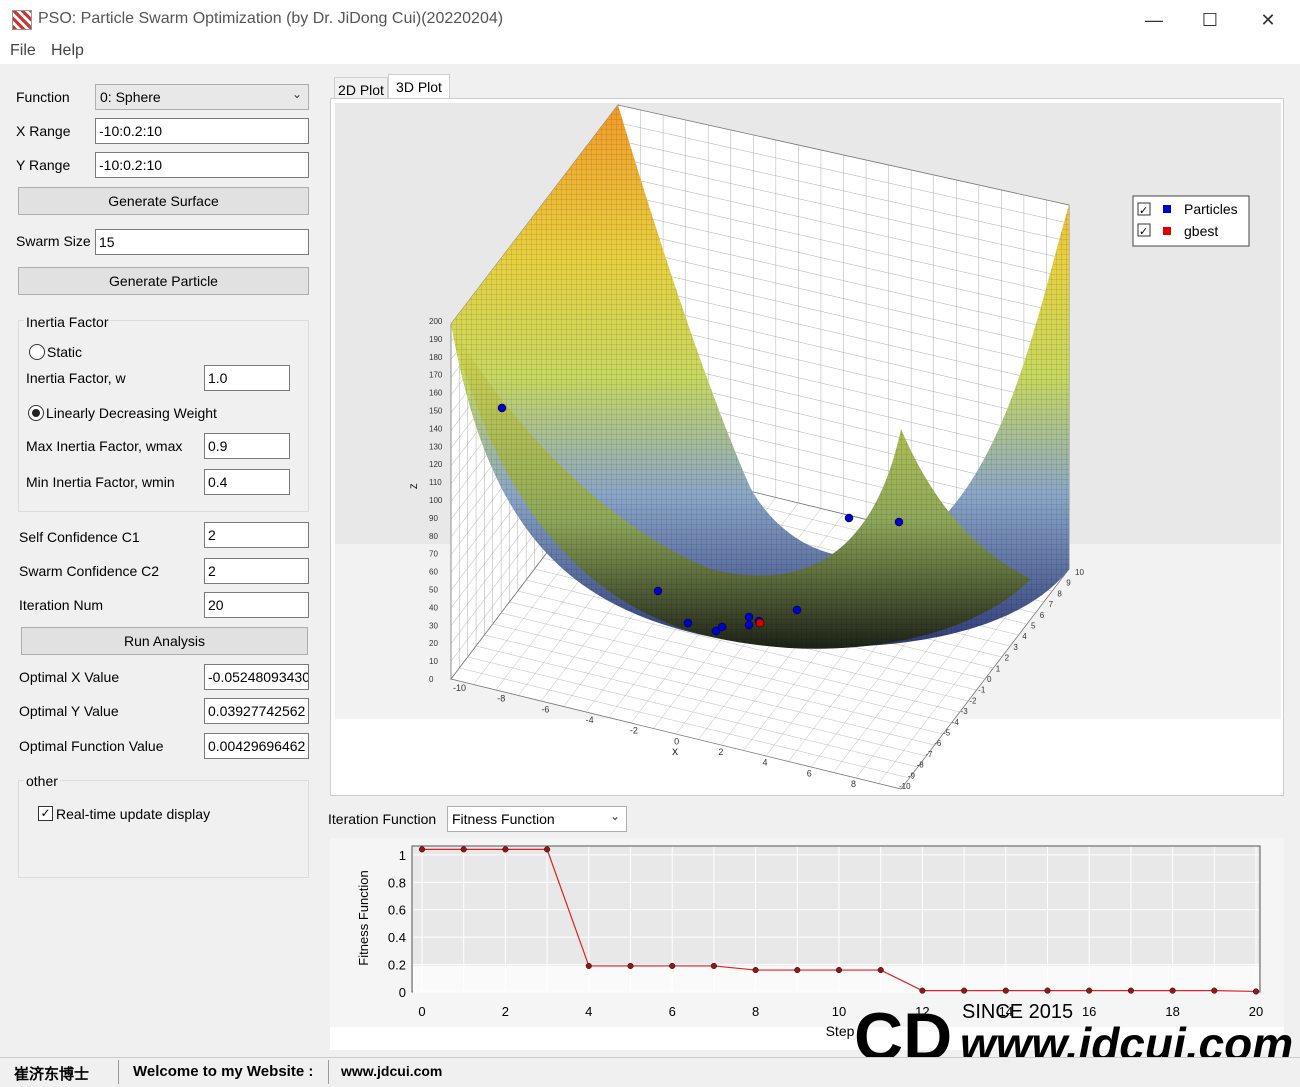 The width and height of the screenshot is (1300, 1087). Describe the element at coordinates (938, 743) in the screenshot. I see `y-tick-label: -6` at that location.